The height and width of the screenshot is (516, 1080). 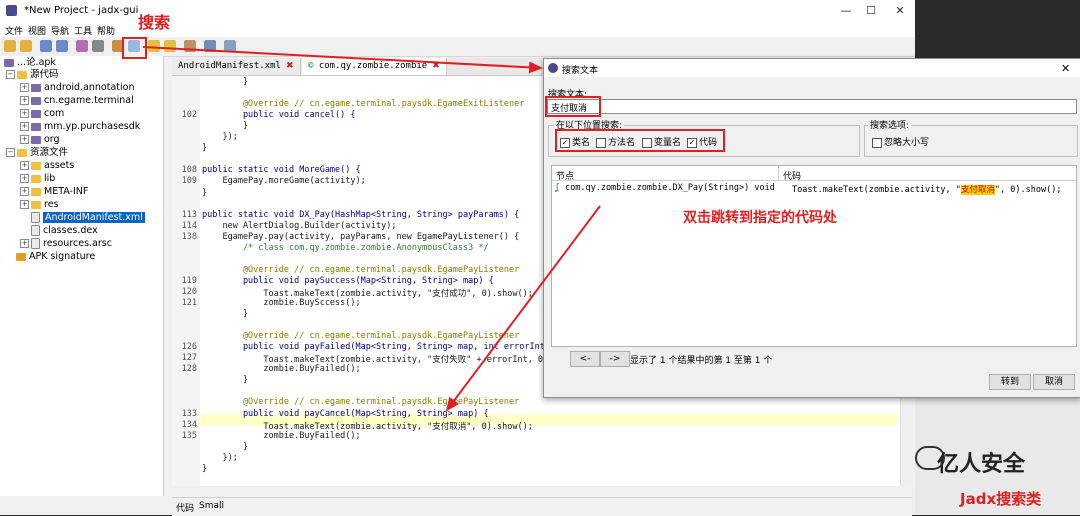 I want to click on arrow-to-code, so click(x=523, y=308).